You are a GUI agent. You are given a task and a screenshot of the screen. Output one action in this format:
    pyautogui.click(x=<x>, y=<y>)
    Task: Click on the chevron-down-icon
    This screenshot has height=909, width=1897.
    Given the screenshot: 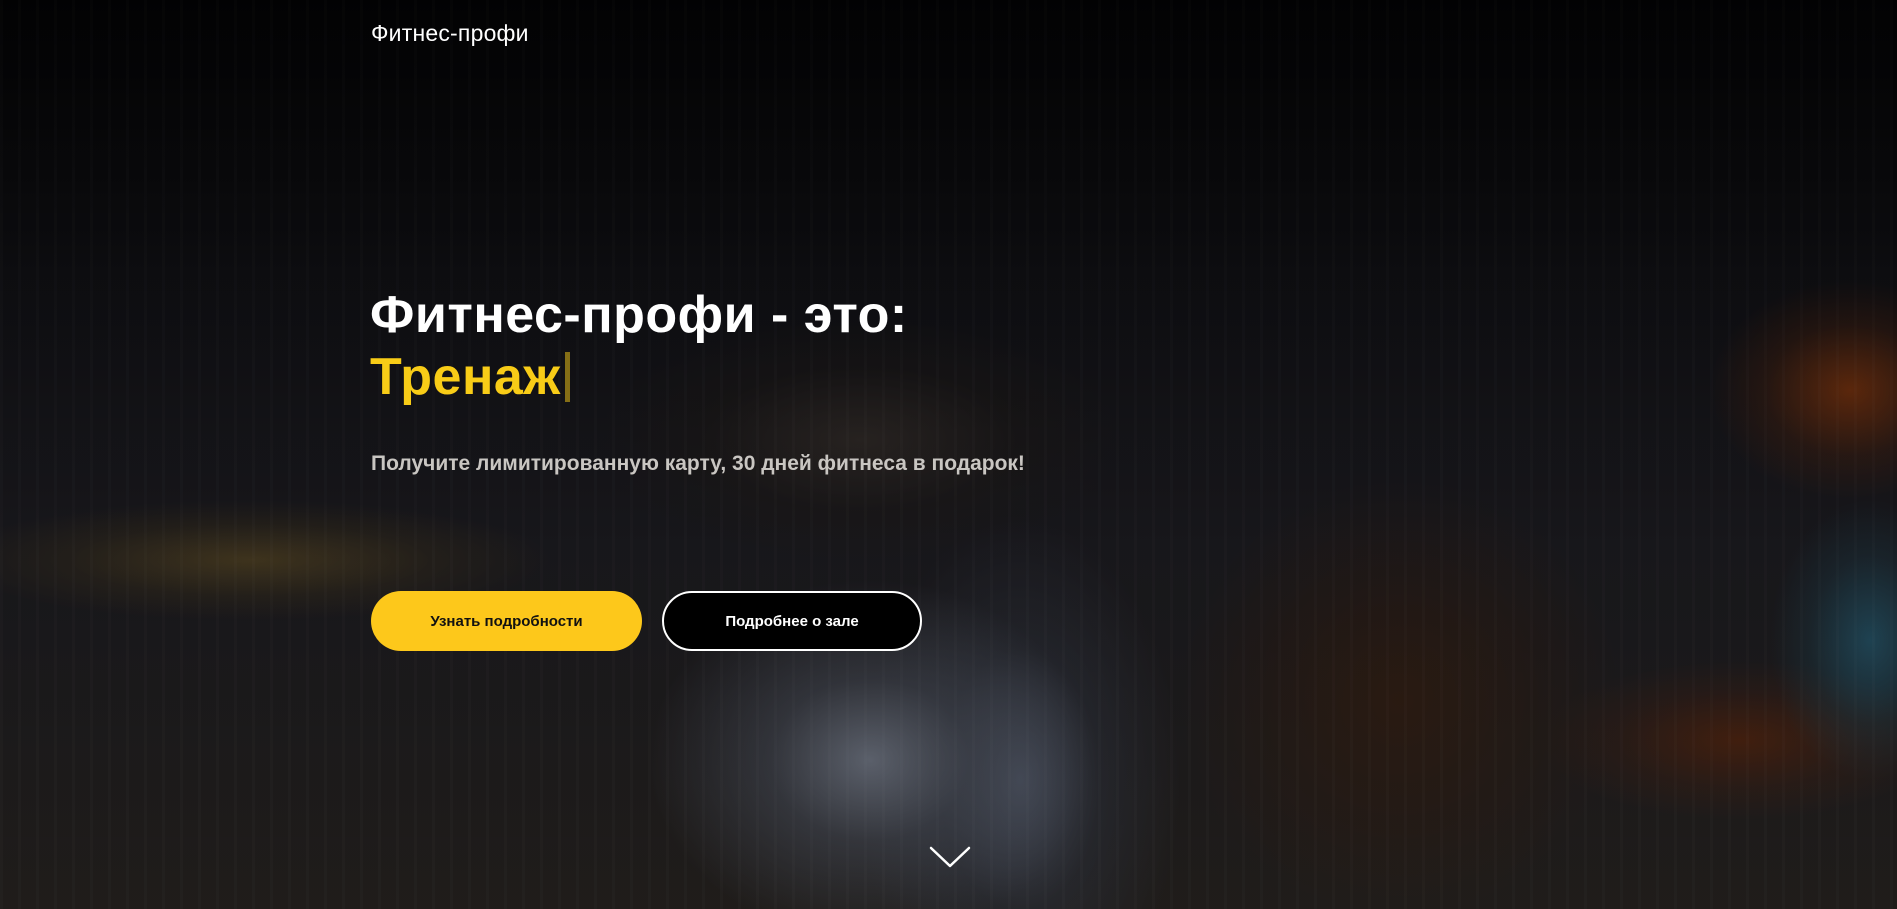 What is the action you would take?
    pyautogui.click(x=950, y=857)
    